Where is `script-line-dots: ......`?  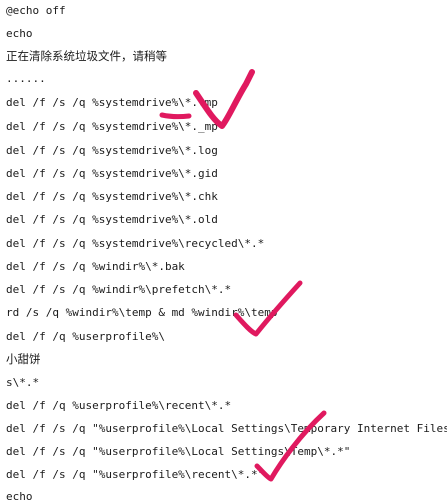
script-line-dots: ...... is located at coordinates (26, 78).